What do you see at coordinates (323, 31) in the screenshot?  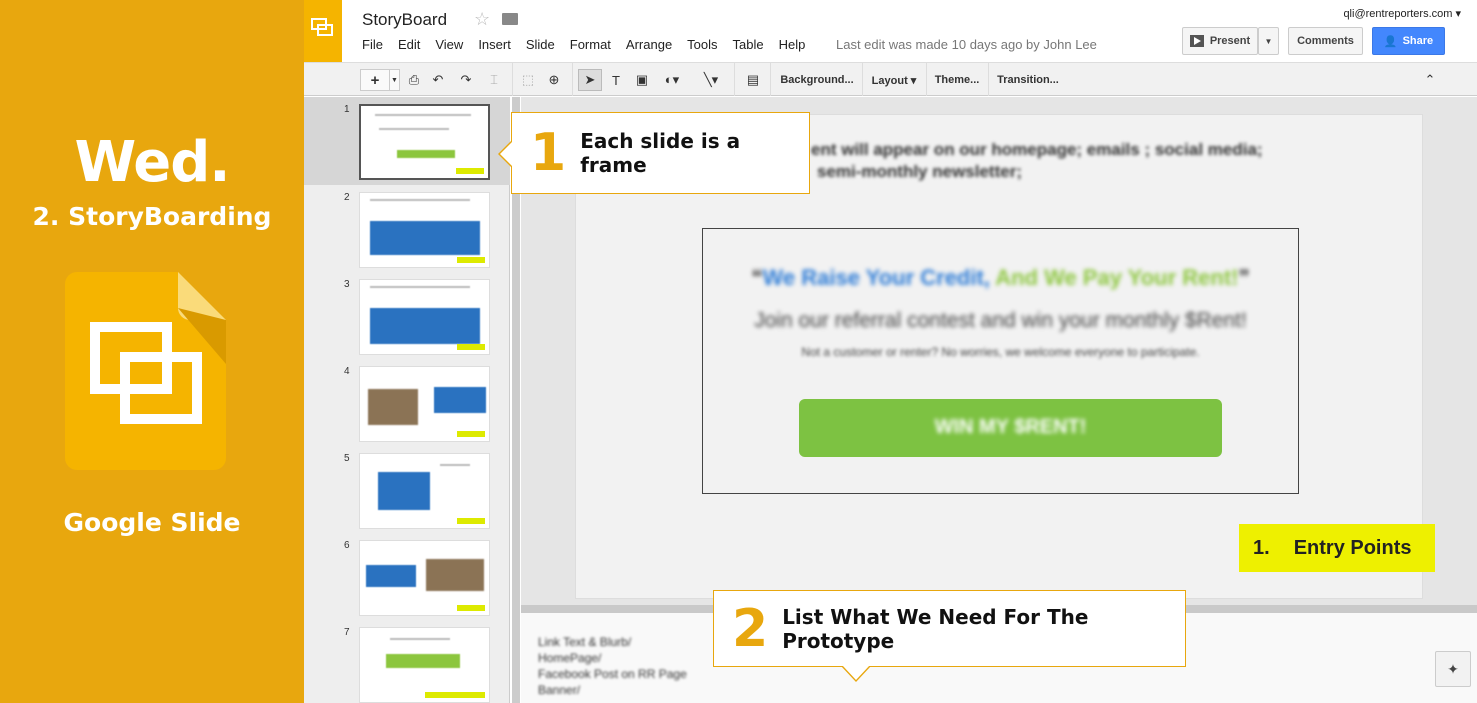 I see `slides-home-icon` at bounding box center [323, 31].